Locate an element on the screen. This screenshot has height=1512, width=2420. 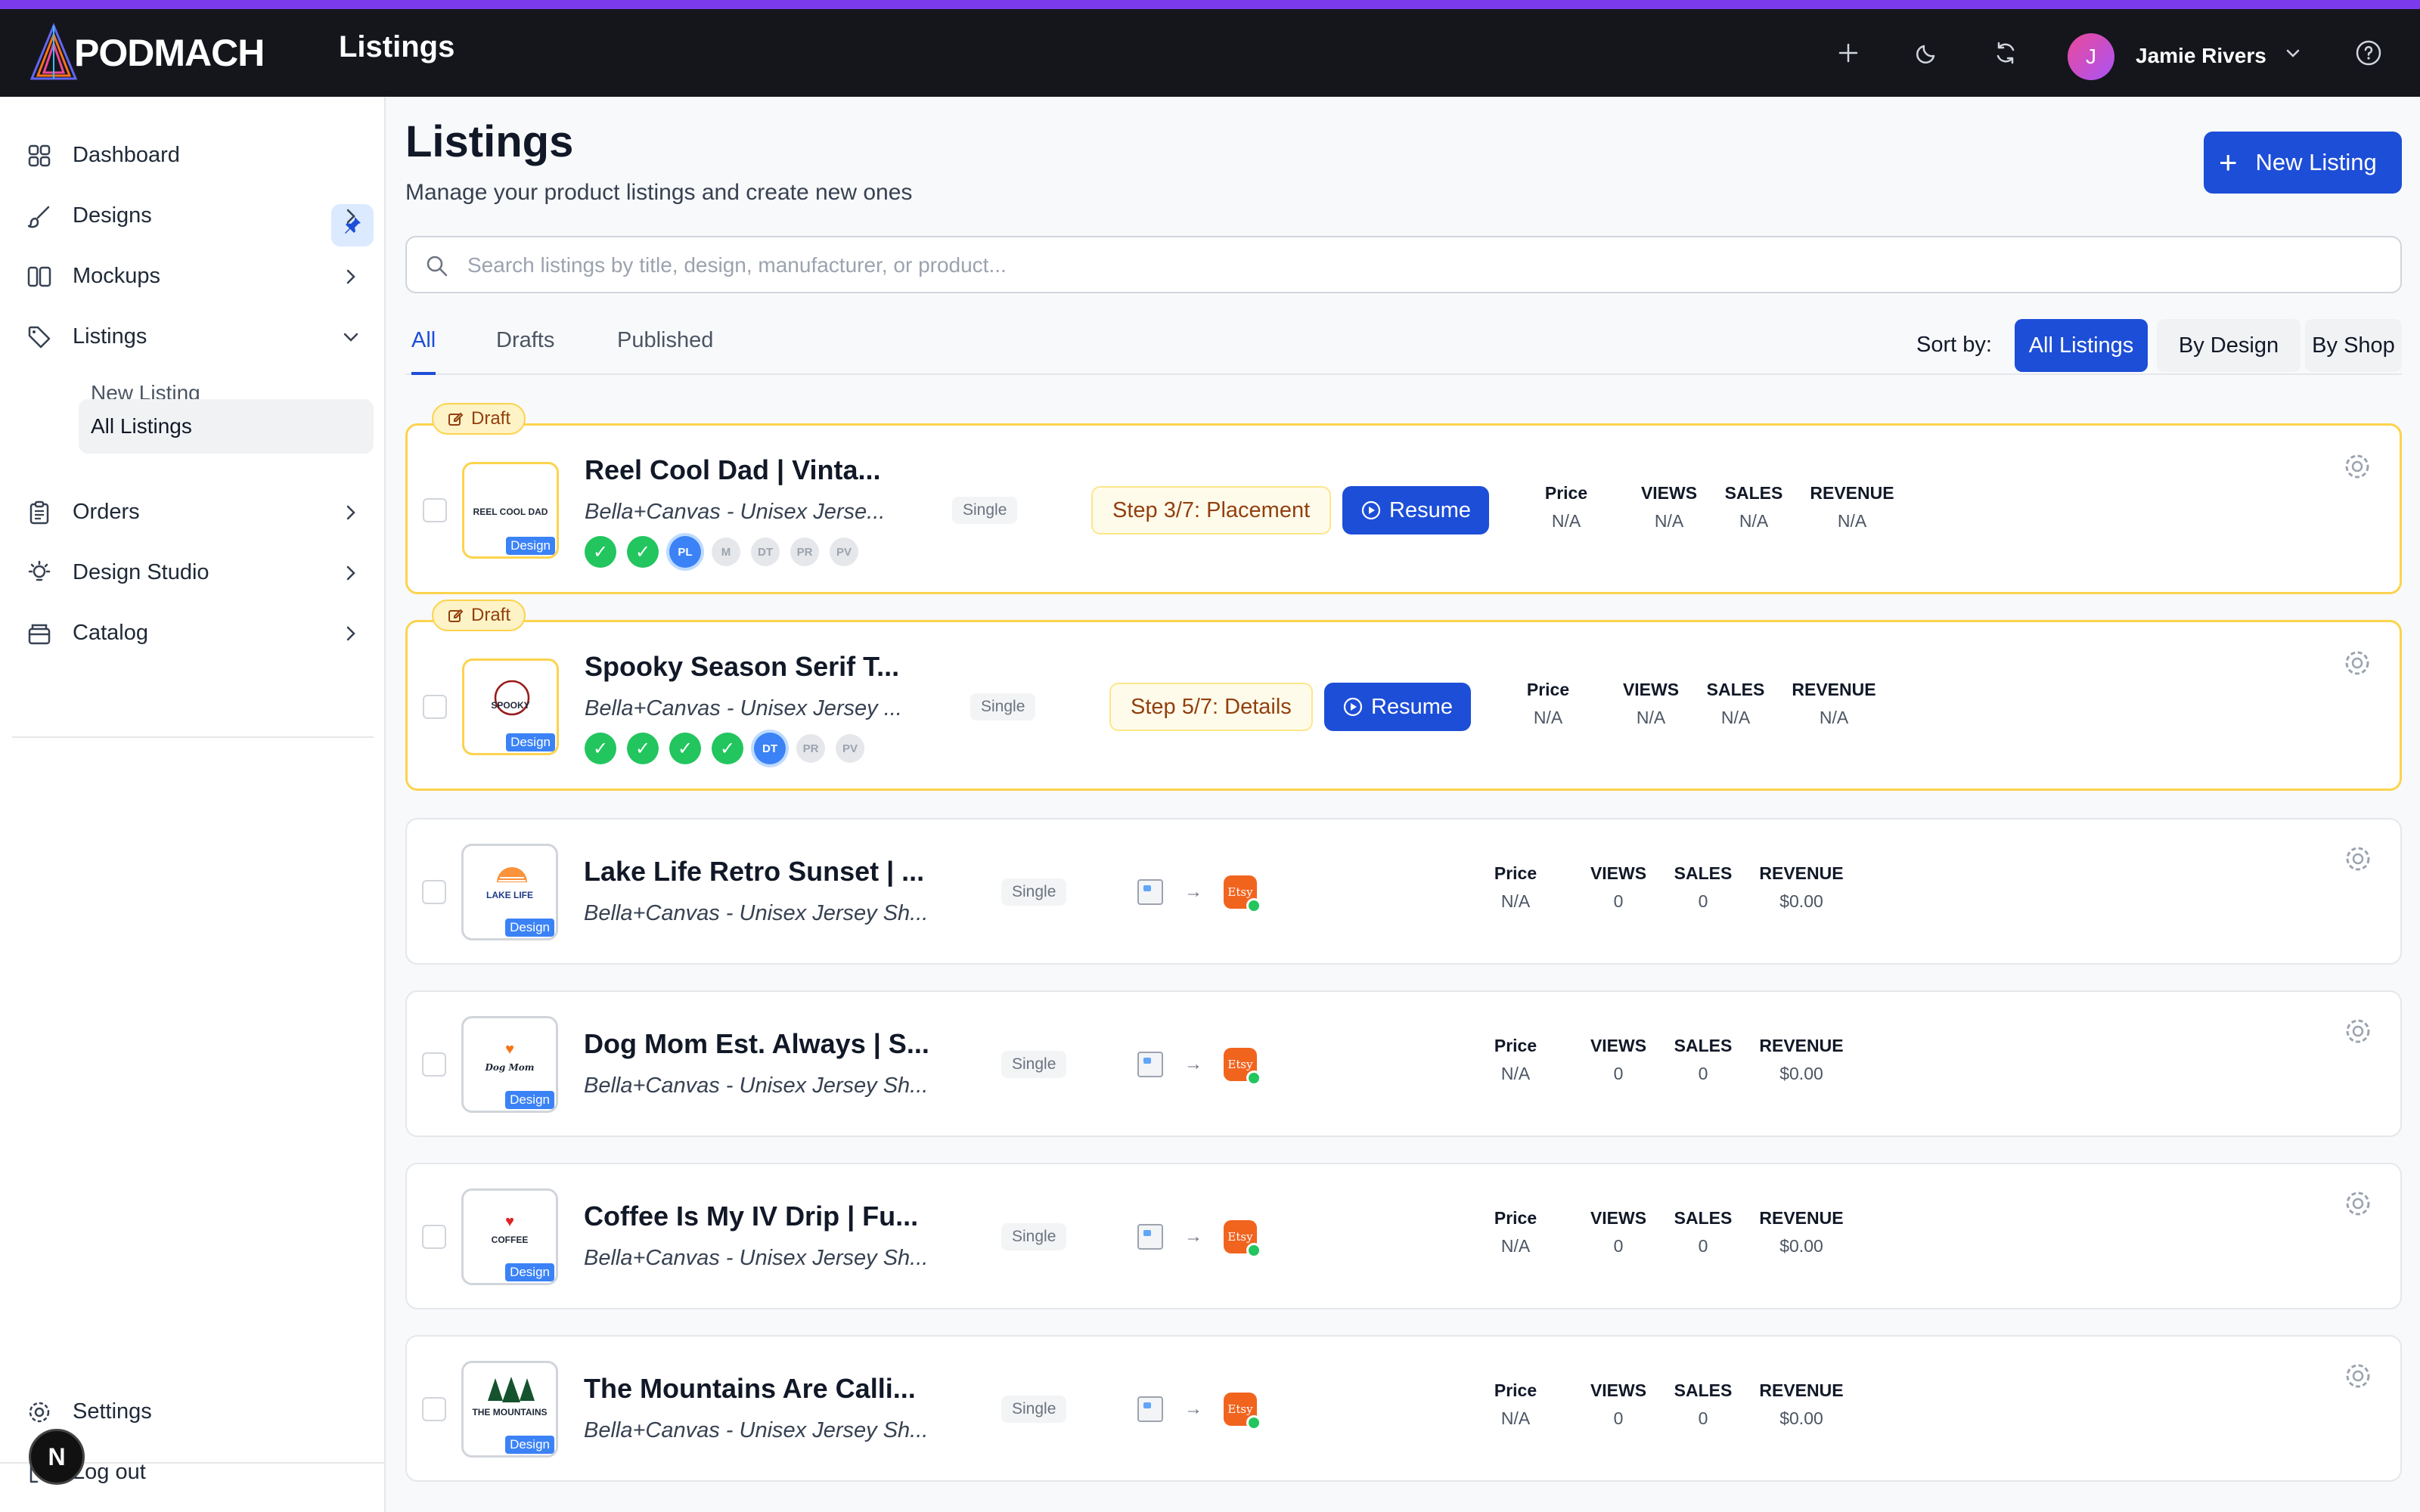
mockup-image-icon is located at coordinates (1150, 1409).